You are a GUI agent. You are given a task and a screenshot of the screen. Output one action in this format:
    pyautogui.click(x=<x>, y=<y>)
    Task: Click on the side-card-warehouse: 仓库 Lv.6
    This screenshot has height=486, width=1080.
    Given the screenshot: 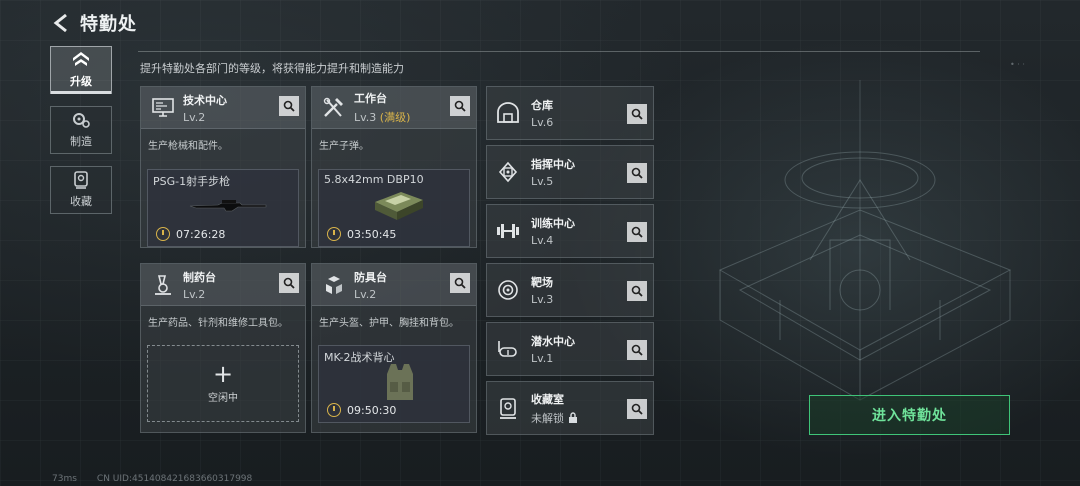 What is the action you would take?
    pyautogui.click(x=570, y=113)
    